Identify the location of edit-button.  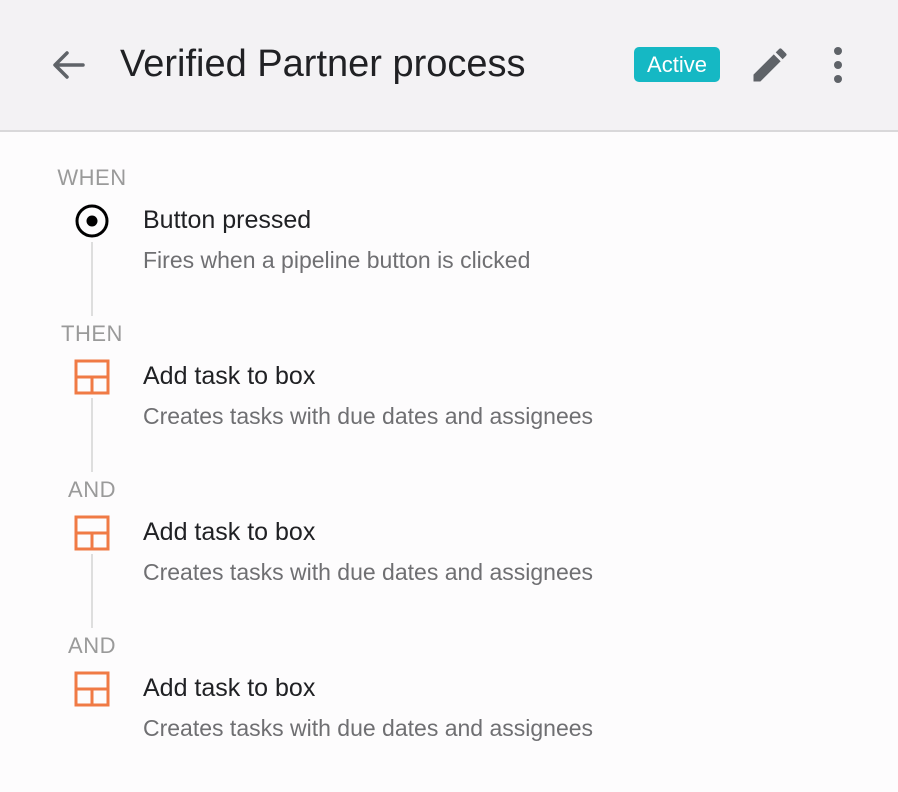
(770, 65).